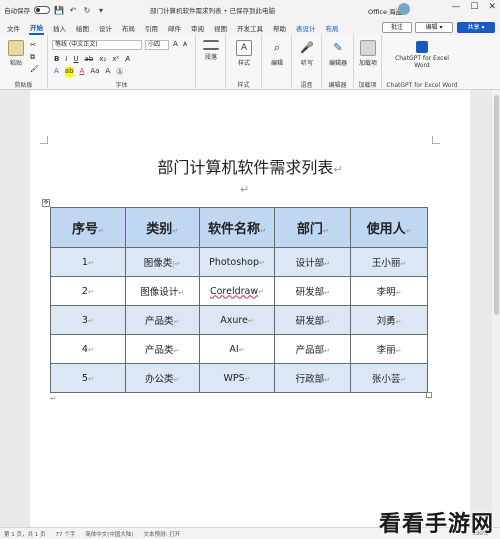 The image size is (500, 539). What do you see at coordinates (389, 378) in the screenshot?
I see `table-cell: 张小芸↵` at bounding box center [389, 378].